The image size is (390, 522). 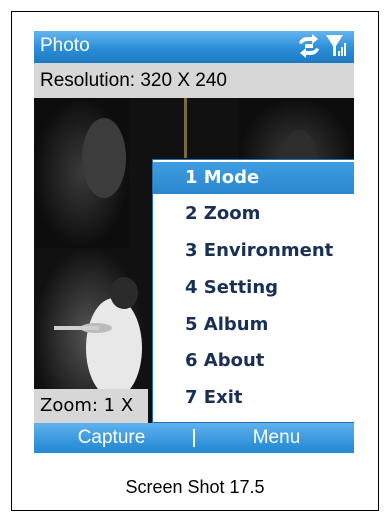 I want to click on bottom-spacer, so click(x=194, y=460).